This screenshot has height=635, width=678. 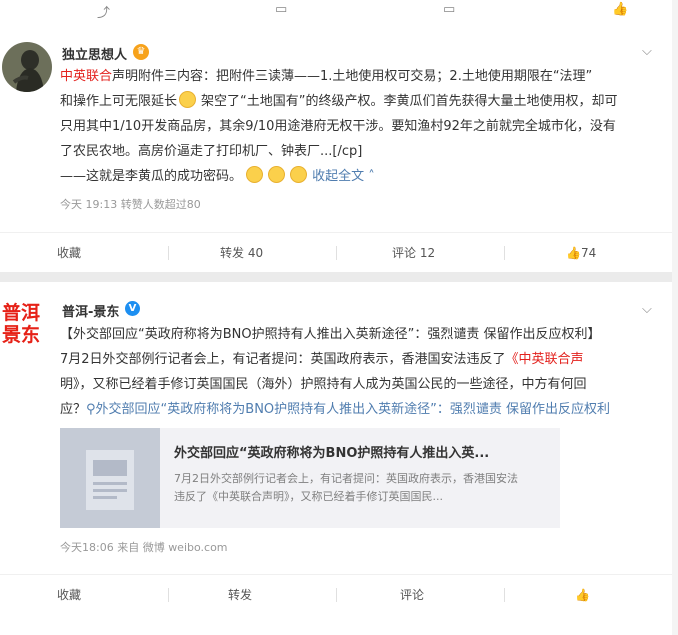 What do you see at coordinates (240, 595) in the screenshot?
I see `repost-button: 转发` at bounding box center [240, 595].